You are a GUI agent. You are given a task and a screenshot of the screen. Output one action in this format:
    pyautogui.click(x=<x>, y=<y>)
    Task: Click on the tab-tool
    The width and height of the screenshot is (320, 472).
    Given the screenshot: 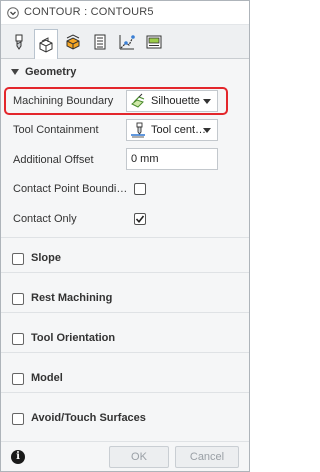 What is the action you would take?
    pyautogui.click(x=19, y=42)
    